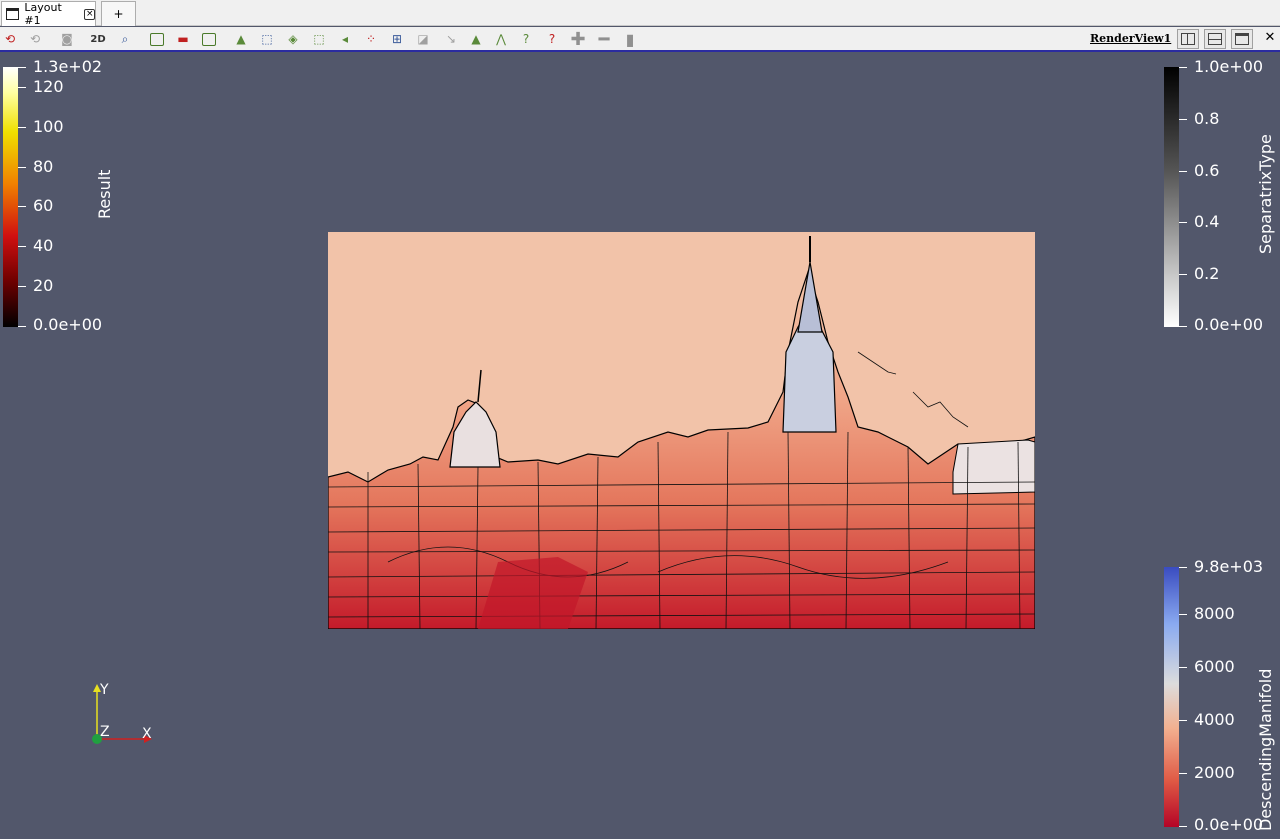  I want to click on separatrix-label-min: 0.0e+00, so click(1229, 324).